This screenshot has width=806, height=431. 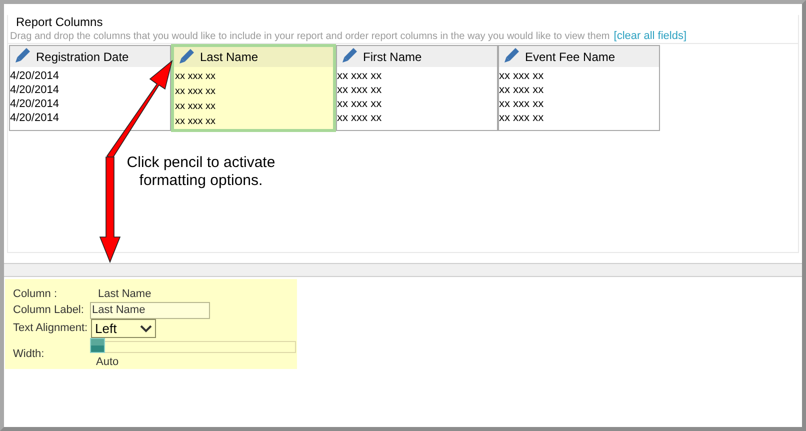 What do you see at coordinates (253, 88) in the screenshot?
I see `report-column: Last Name xx xxx xx xx xxx xx xx xxx xx xx xxx xx` at bounding box center [253, 88].